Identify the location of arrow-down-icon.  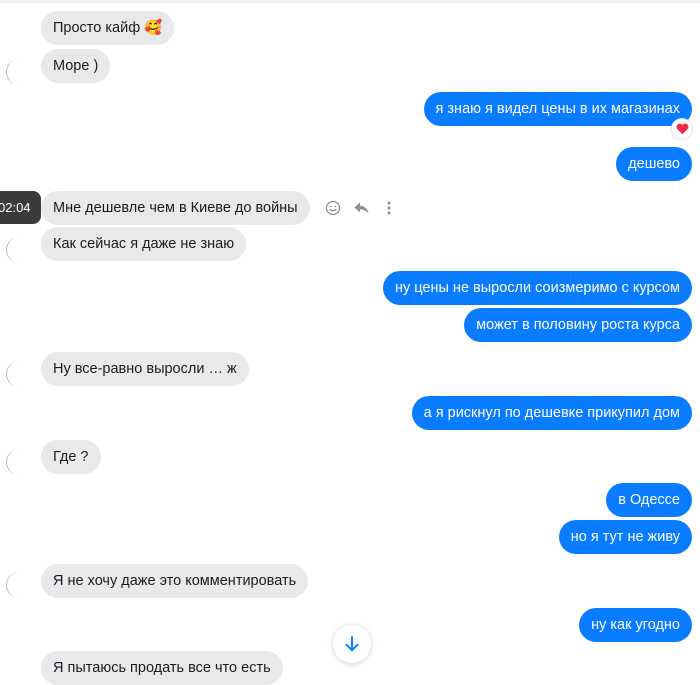
(352, 644).